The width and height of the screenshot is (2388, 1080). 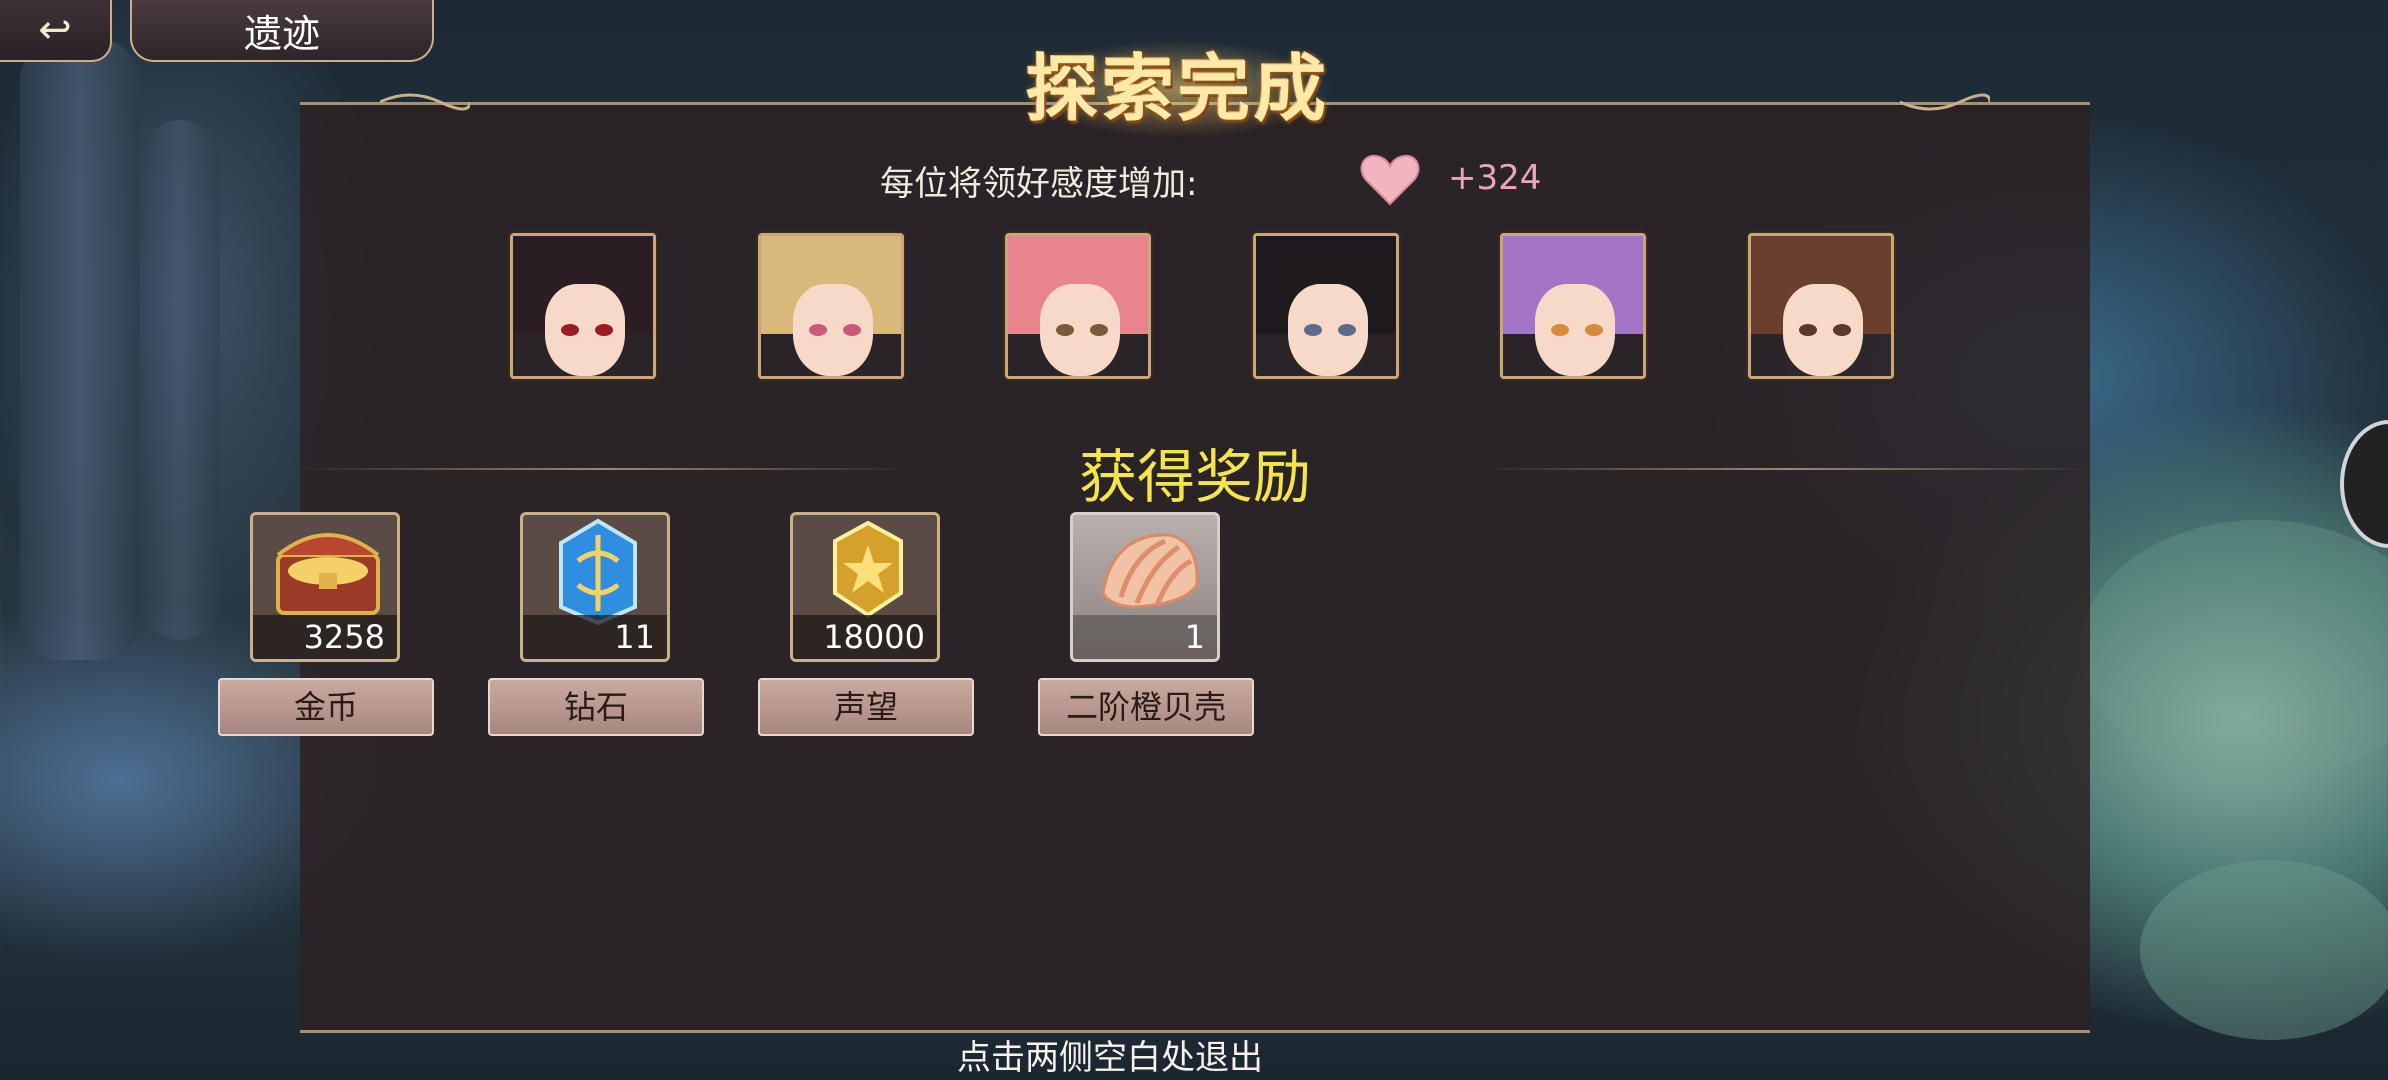 I want to click on page-title: 遗迹, so click(x=282, y=31).